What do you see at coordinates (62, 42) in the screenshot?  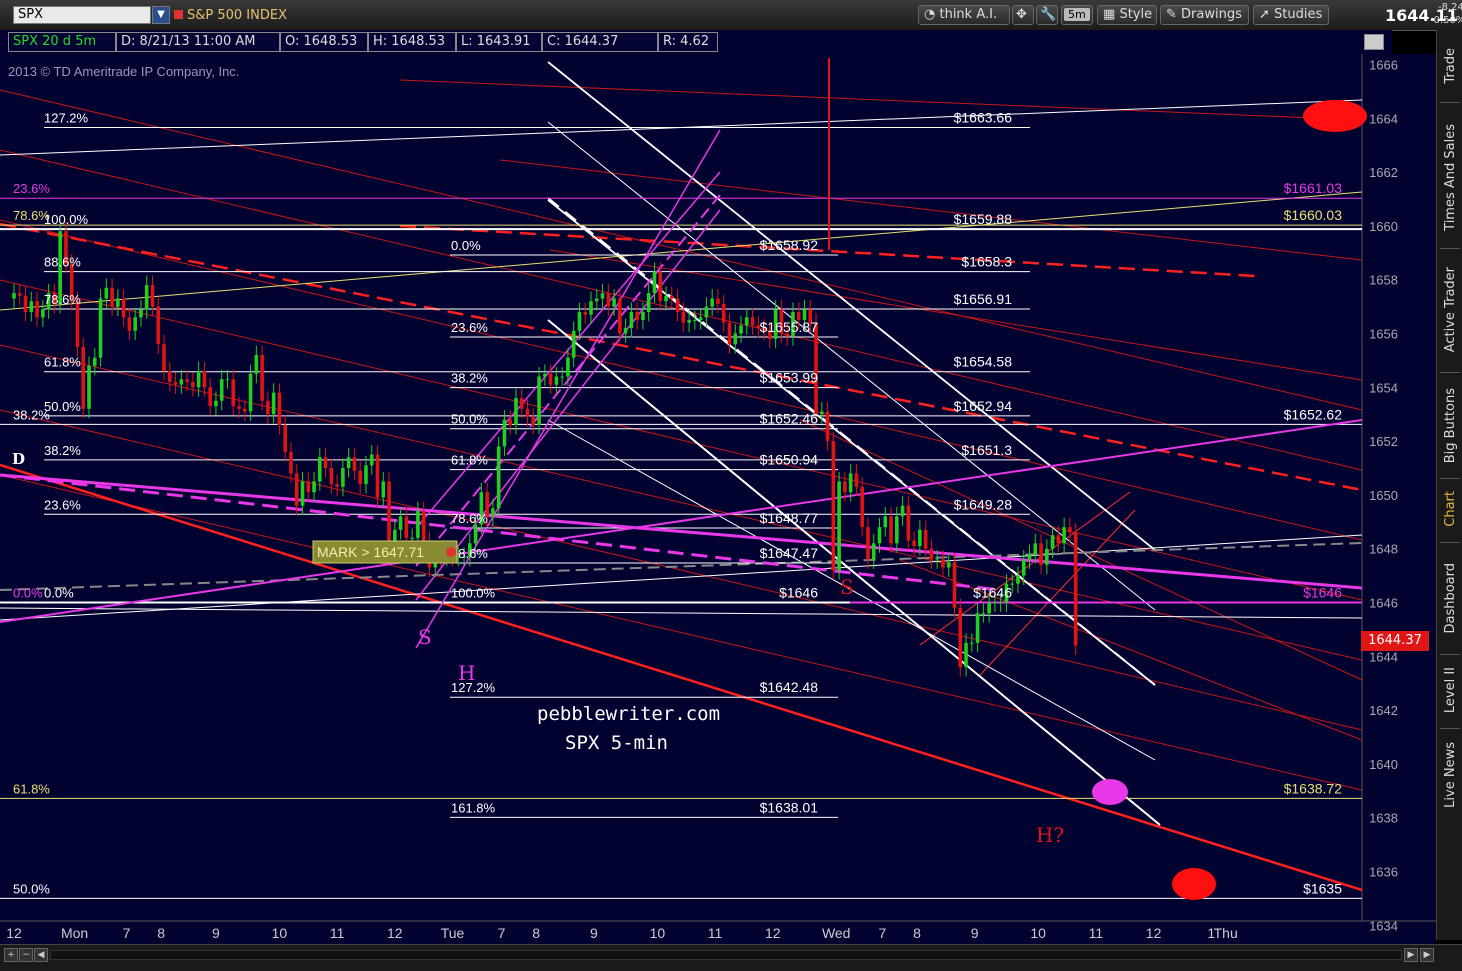 I see `chart-title: SPX 20 d 5m` at bounding box center [62, 42].